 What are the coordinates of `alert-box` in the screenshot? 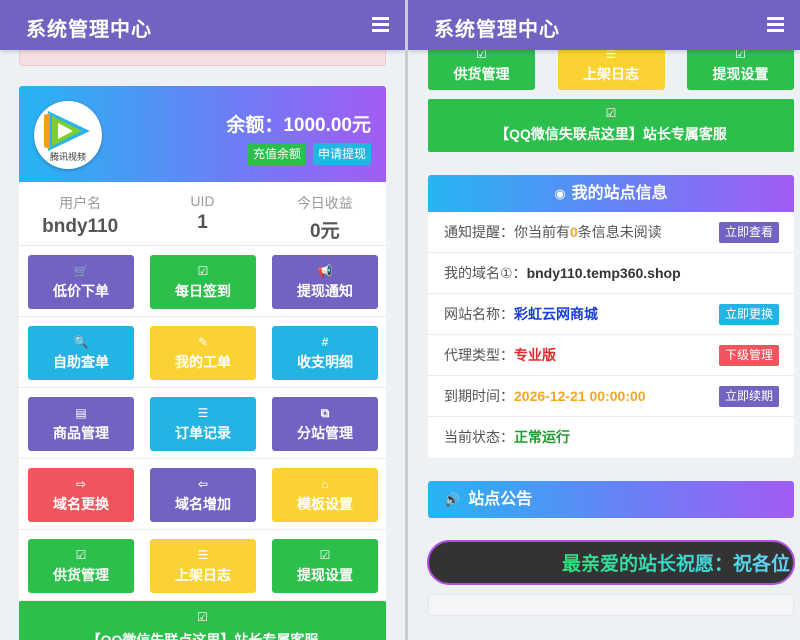 It's located at (202, 58).